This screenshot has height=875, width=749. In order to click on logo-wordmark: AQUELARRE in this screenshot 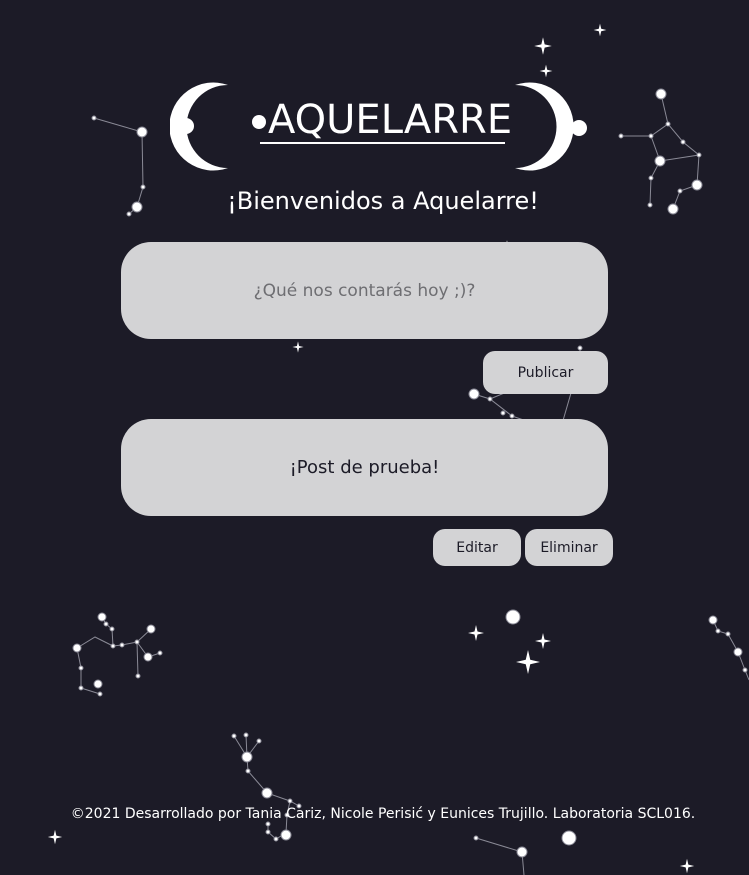, I will do `click(390, 120)`.